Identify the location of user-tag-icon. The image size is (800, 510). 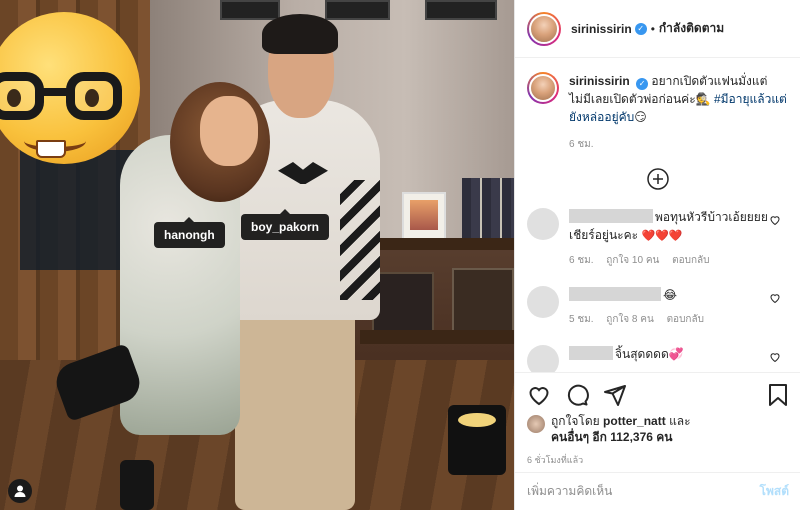
(20, 491).